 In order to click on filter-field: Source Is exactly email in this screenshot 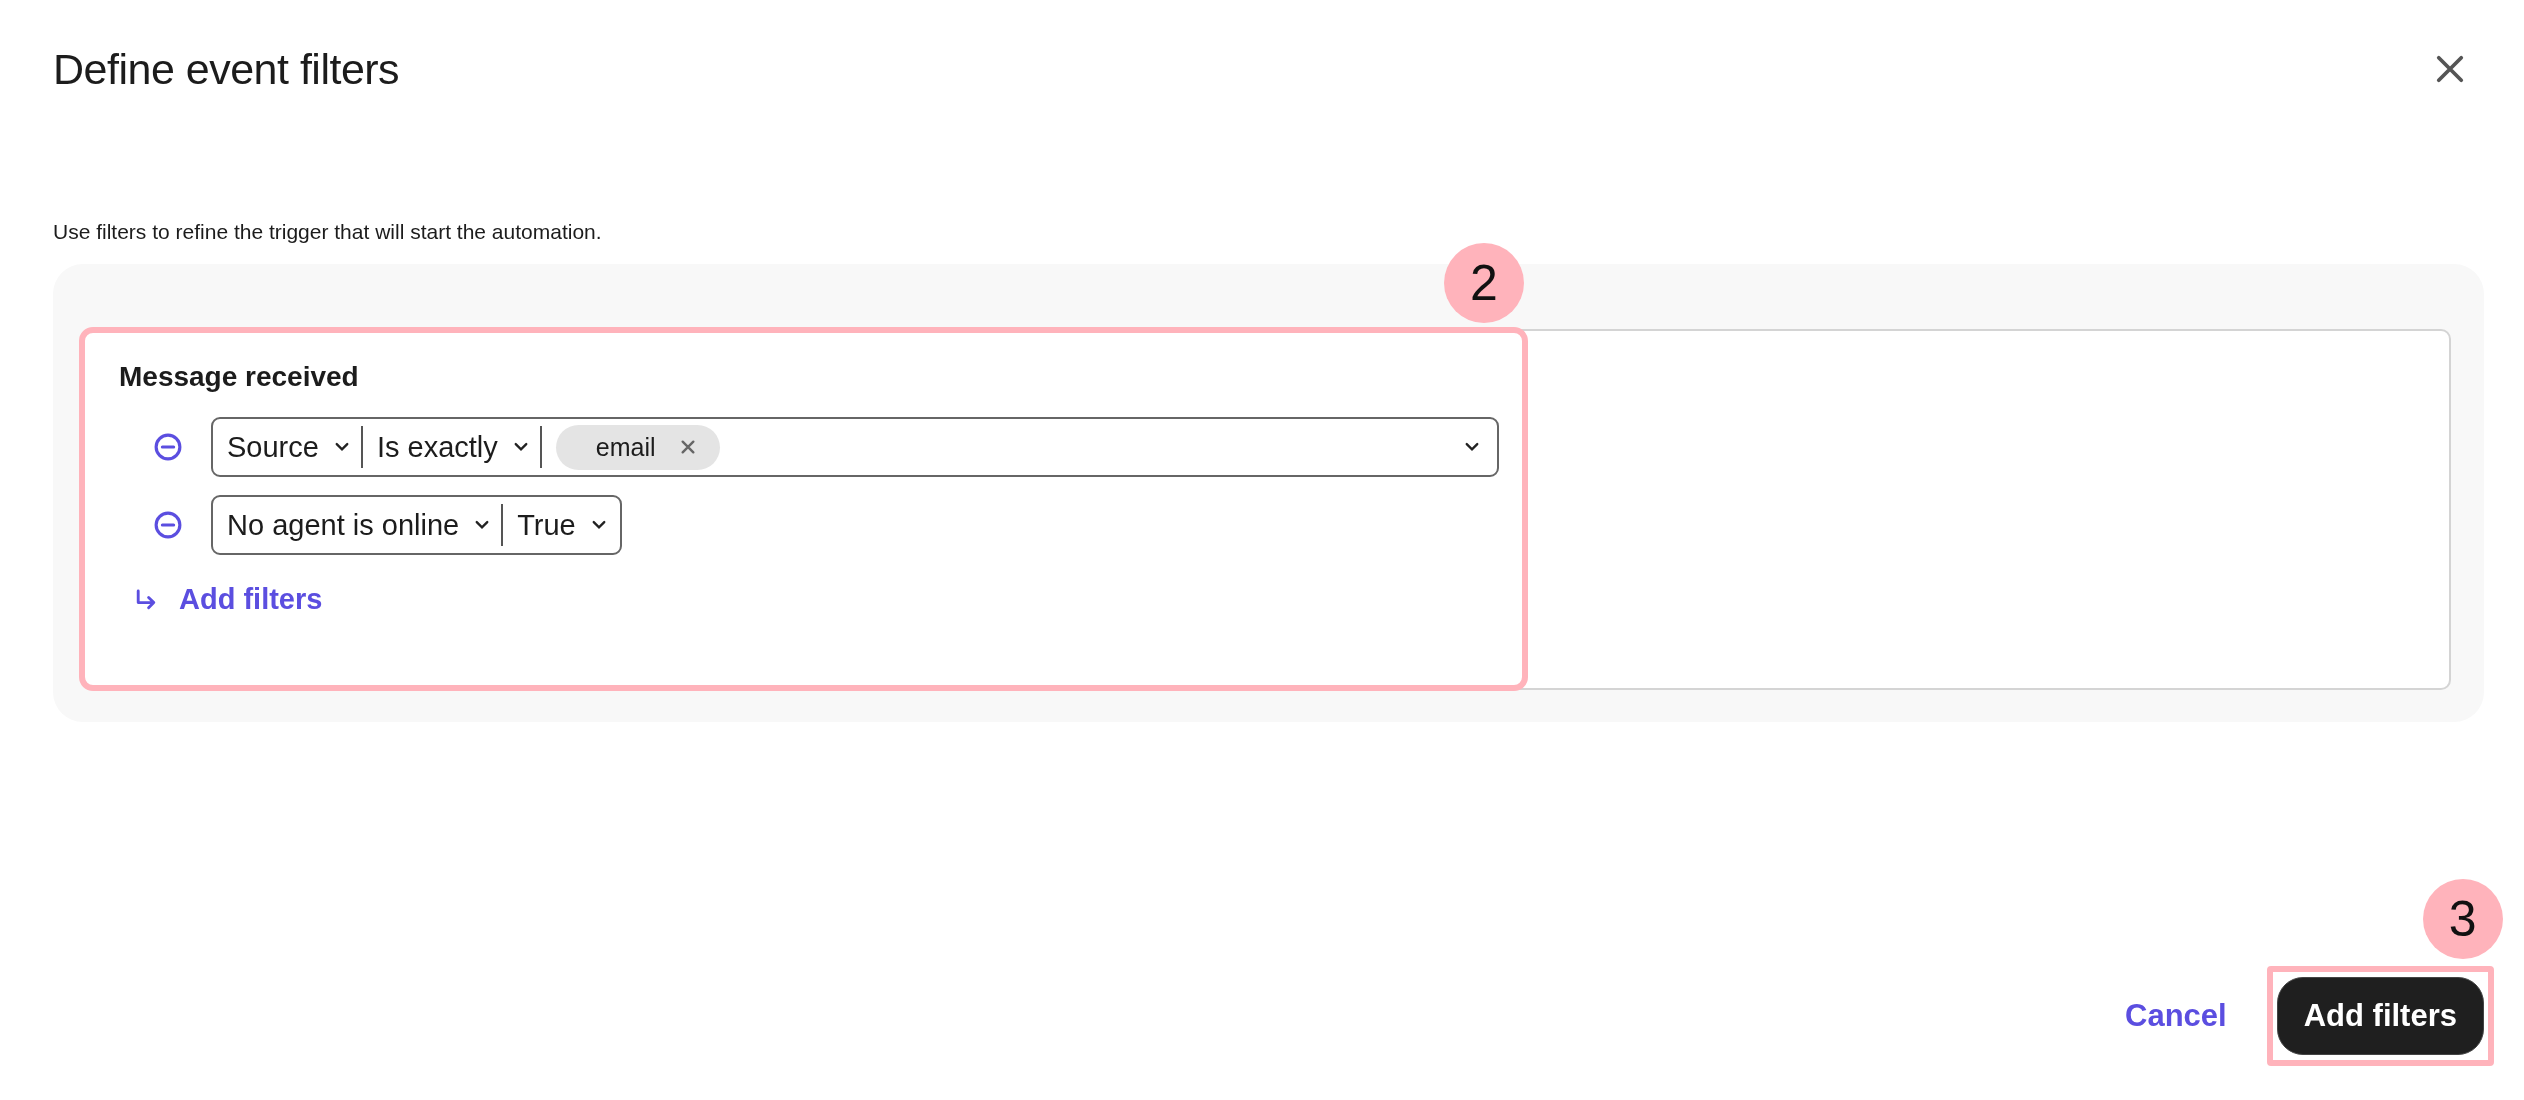, I will do `click(855, 447)`.